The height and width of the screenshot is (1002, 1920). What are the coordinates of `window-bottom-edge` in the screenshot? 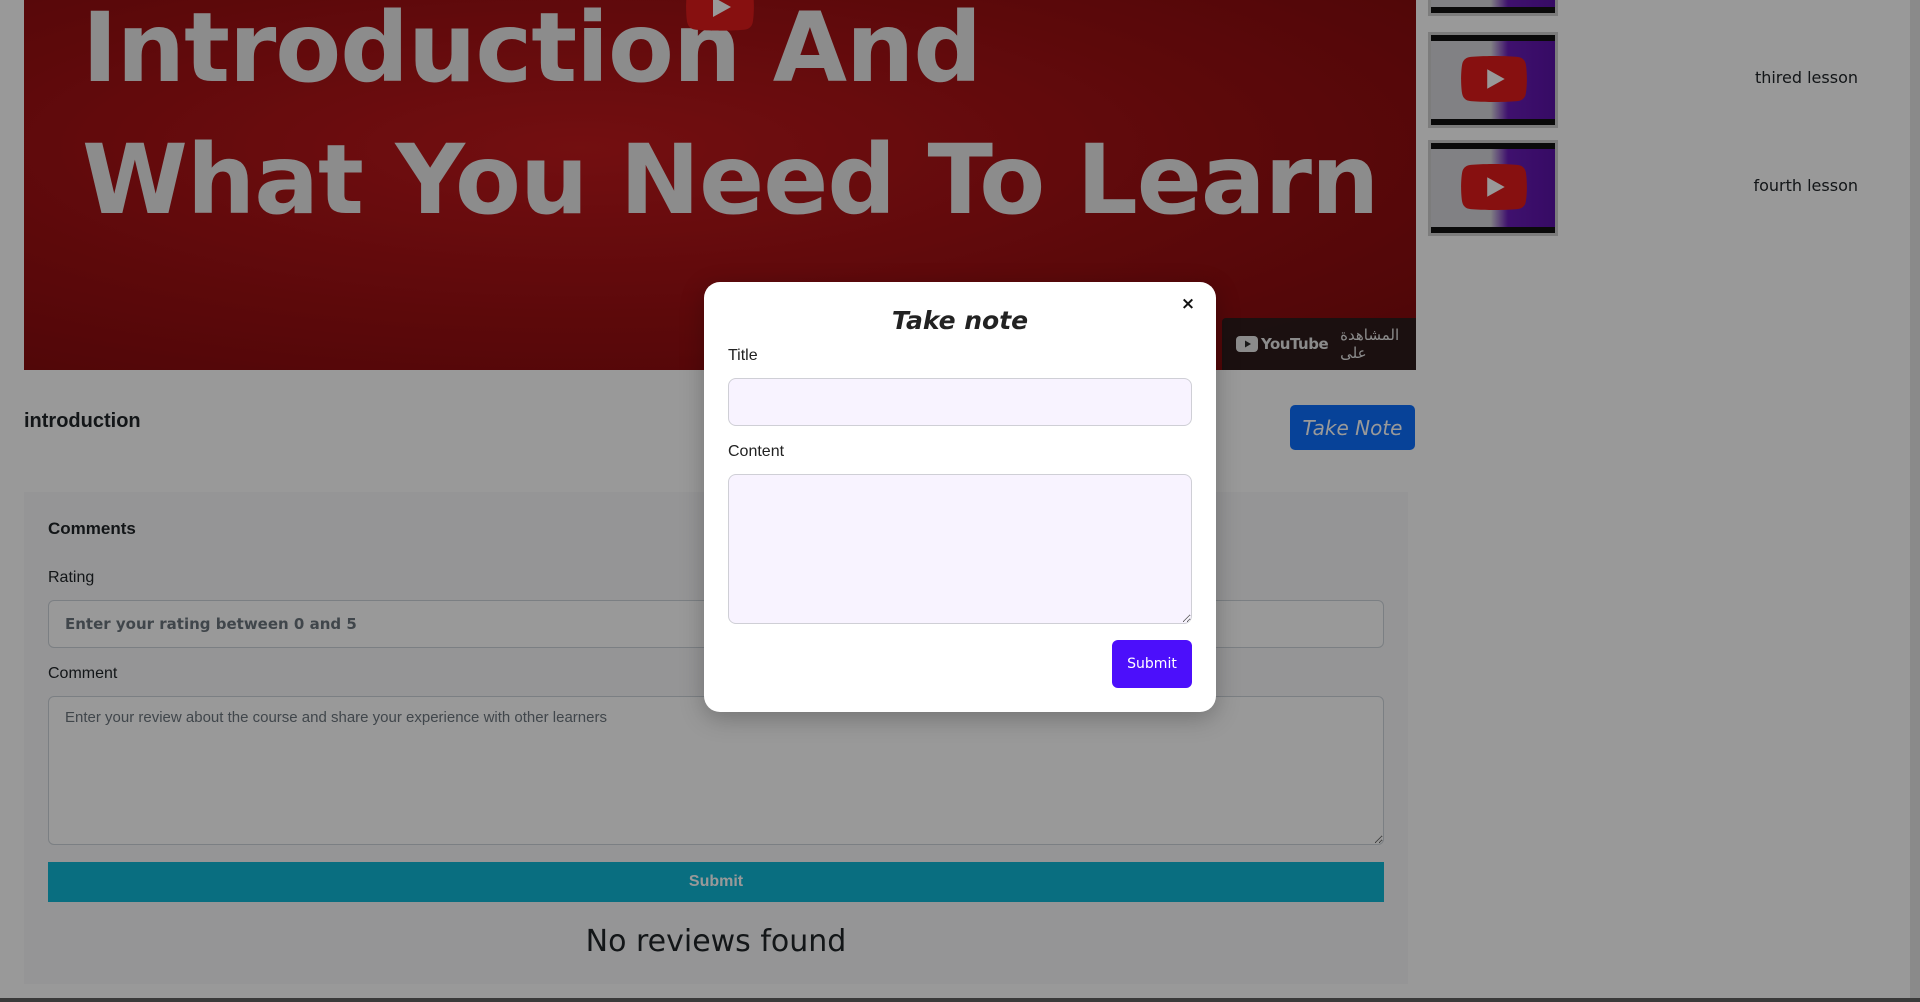 It's located at (960, 1000).